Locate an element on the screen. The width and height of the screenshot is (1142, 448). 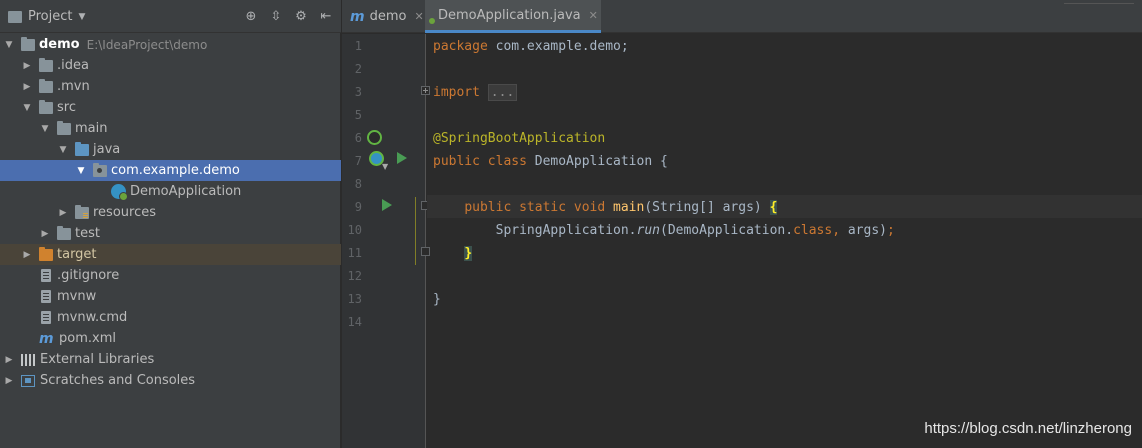
tree-item-label: .gitignore is located at coordinates (88, 275).